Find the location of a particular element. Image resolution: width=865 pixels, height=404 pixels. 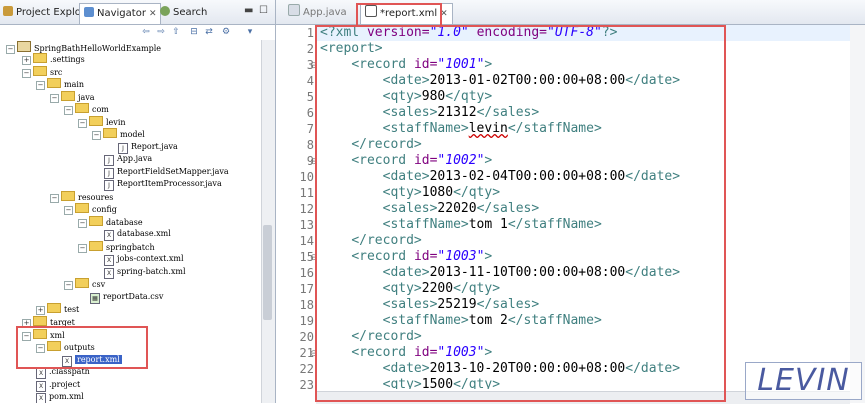

maximize-icon: ☐ is located at coordinates (263, 10).